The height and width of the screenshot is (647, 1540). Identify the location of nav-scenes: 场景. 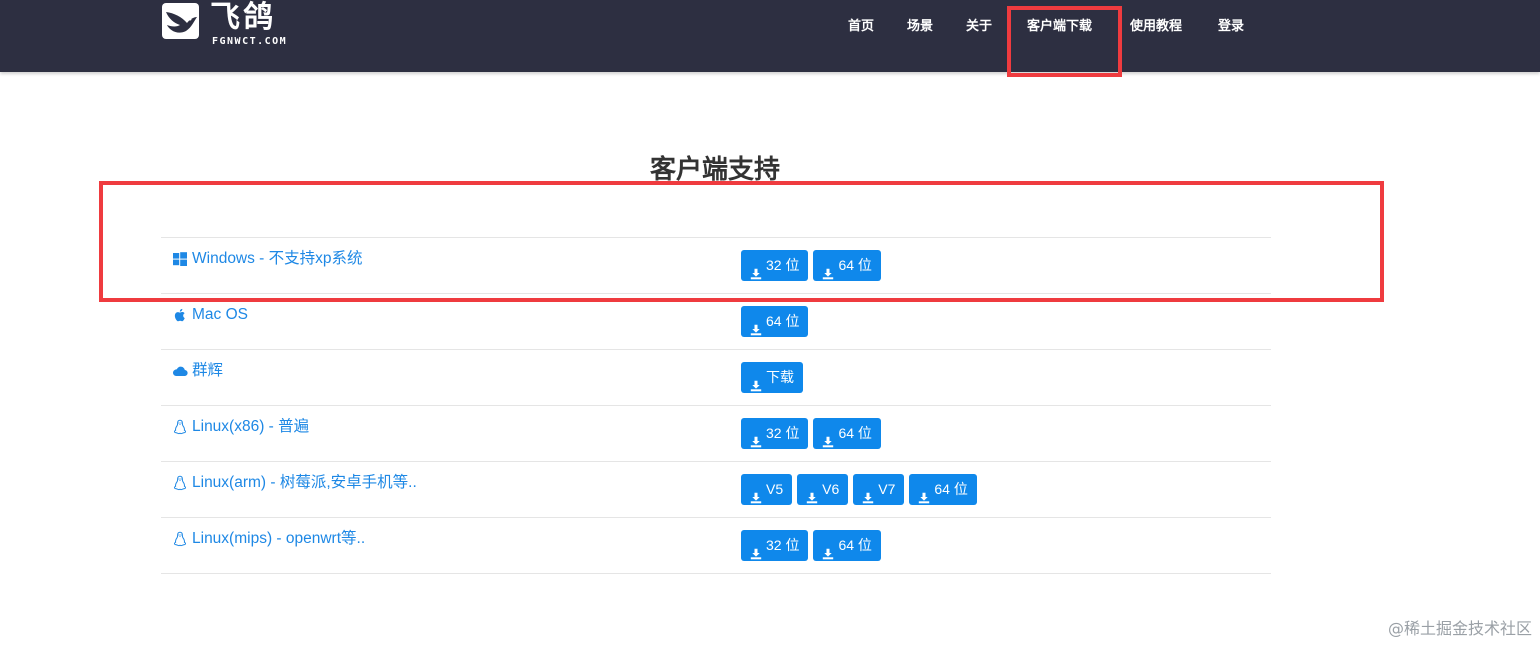
(920, 26).